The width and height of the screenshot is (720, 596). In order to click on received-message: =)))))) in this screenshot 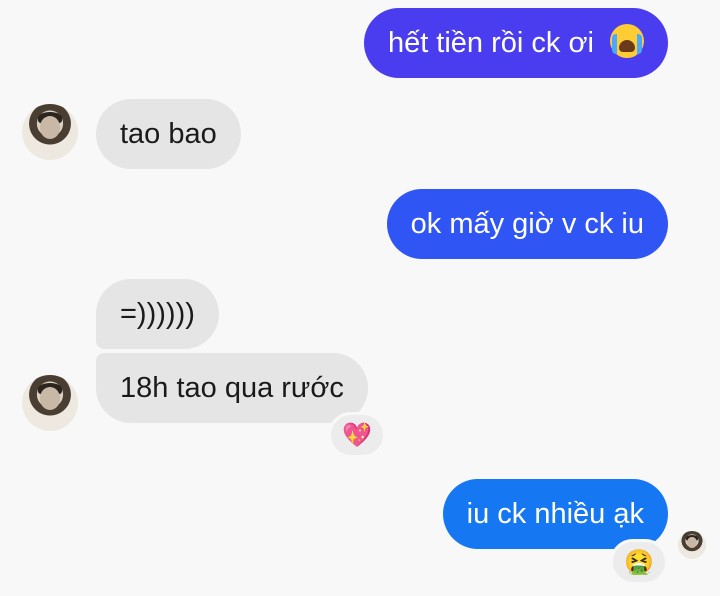, I will do `click(157, 314)`.